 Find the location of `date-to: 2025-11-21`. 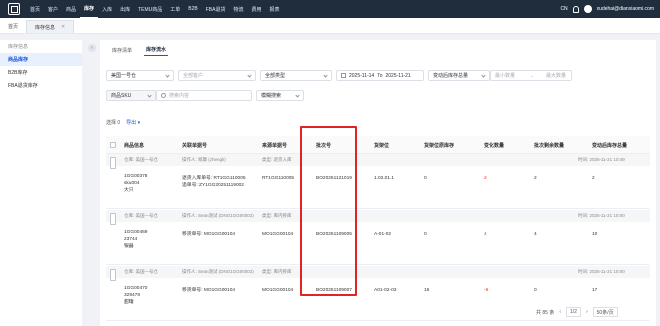

date-to: 2025-11-21 is located at coordinates (398, 75).